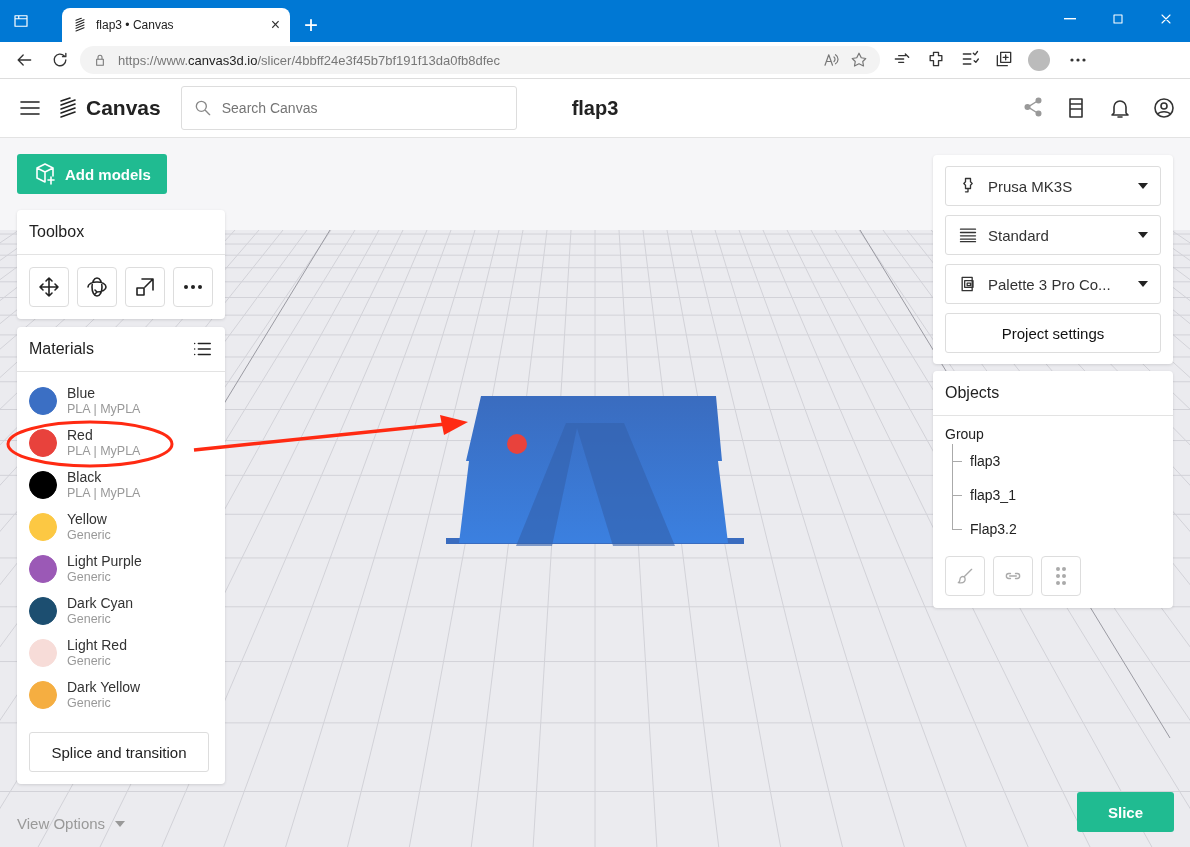 The height and width of the screenshot is (847, 1190). What do you see at coordinates (119, 752) in the screenshot?
I see `splice-button: Splice and transition` at bounding box center [119, 752].